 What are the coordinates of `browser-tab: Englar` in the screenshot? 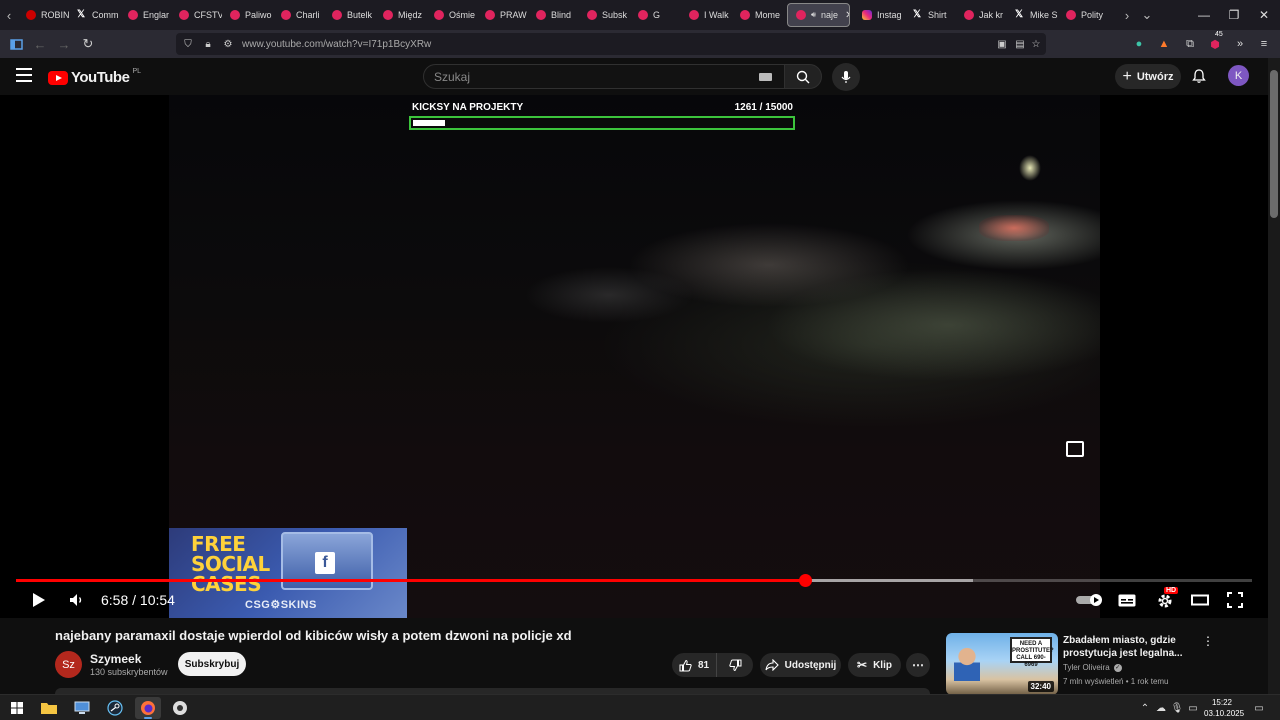 It's located at (145, 15).